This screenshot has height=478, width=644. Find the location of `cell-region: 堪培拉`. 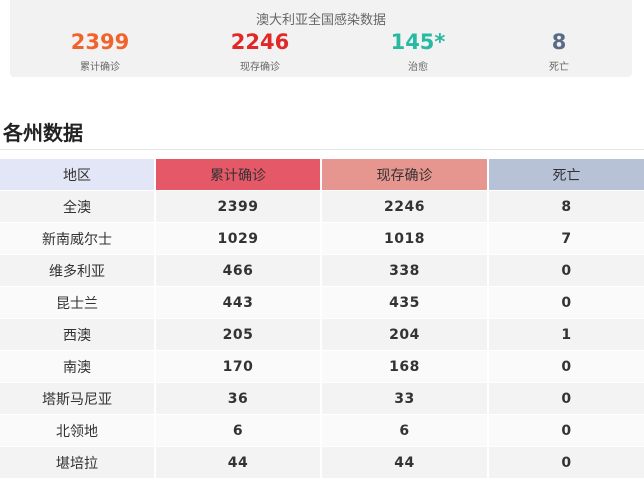

cell-region: 堪培拉 is located at coordinates (78, 462).